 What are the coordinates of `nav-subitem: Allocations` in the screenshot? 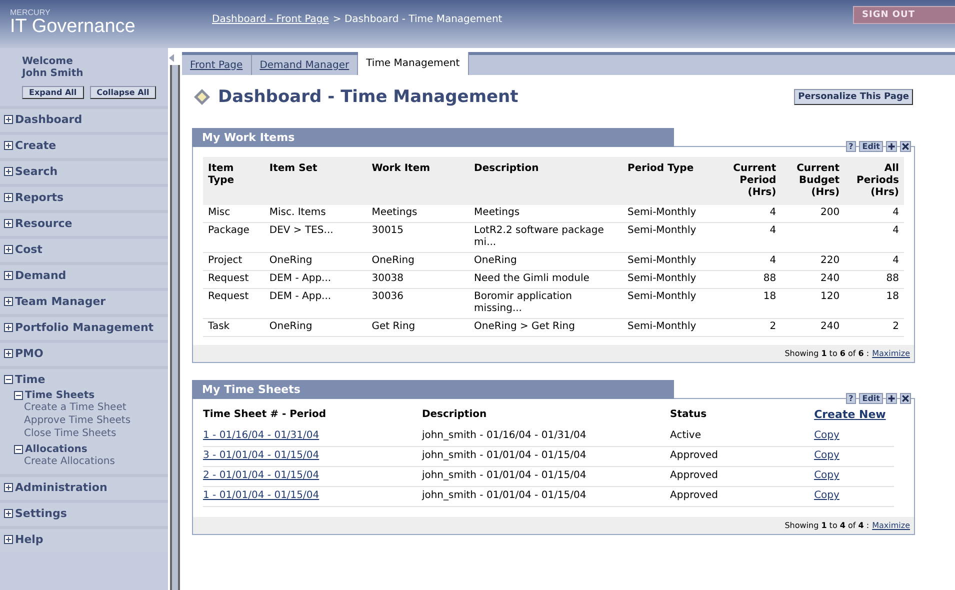 It's located at (56, 449).